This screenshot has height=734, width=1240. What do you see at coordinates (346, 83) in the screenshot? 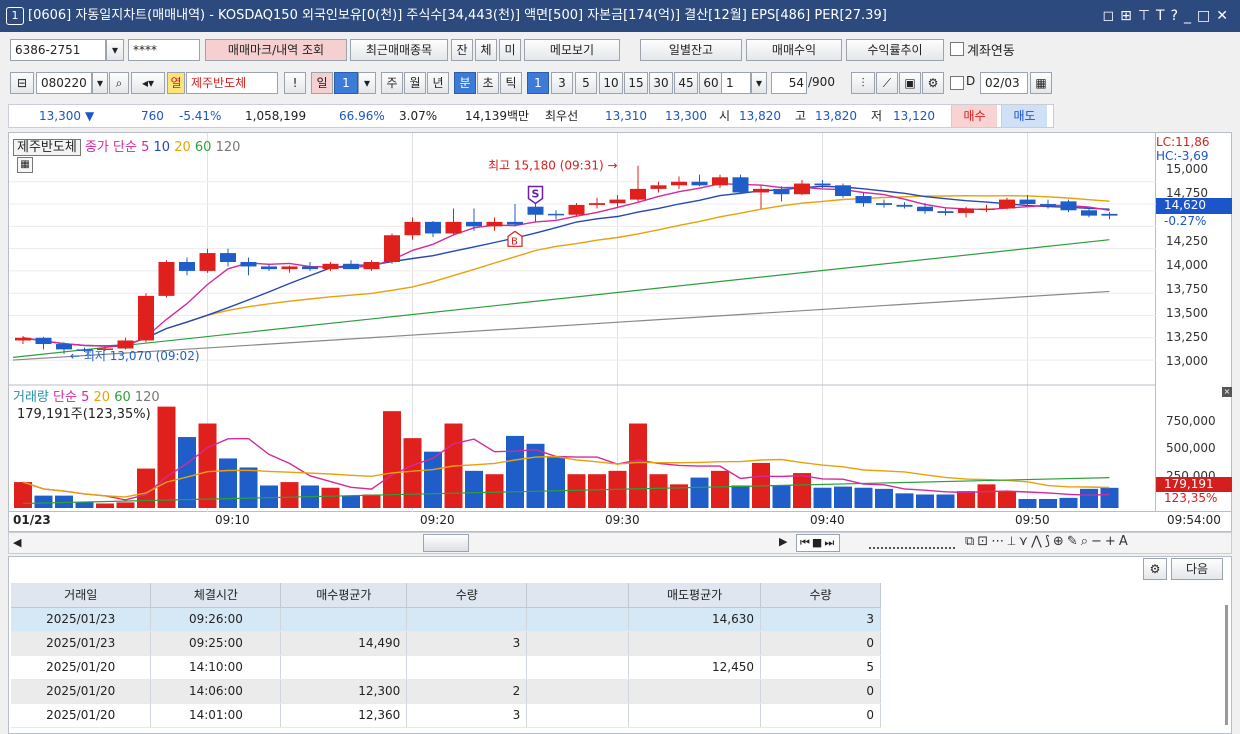
I see `period-day-count: 1` at bounding box center [346, 83].